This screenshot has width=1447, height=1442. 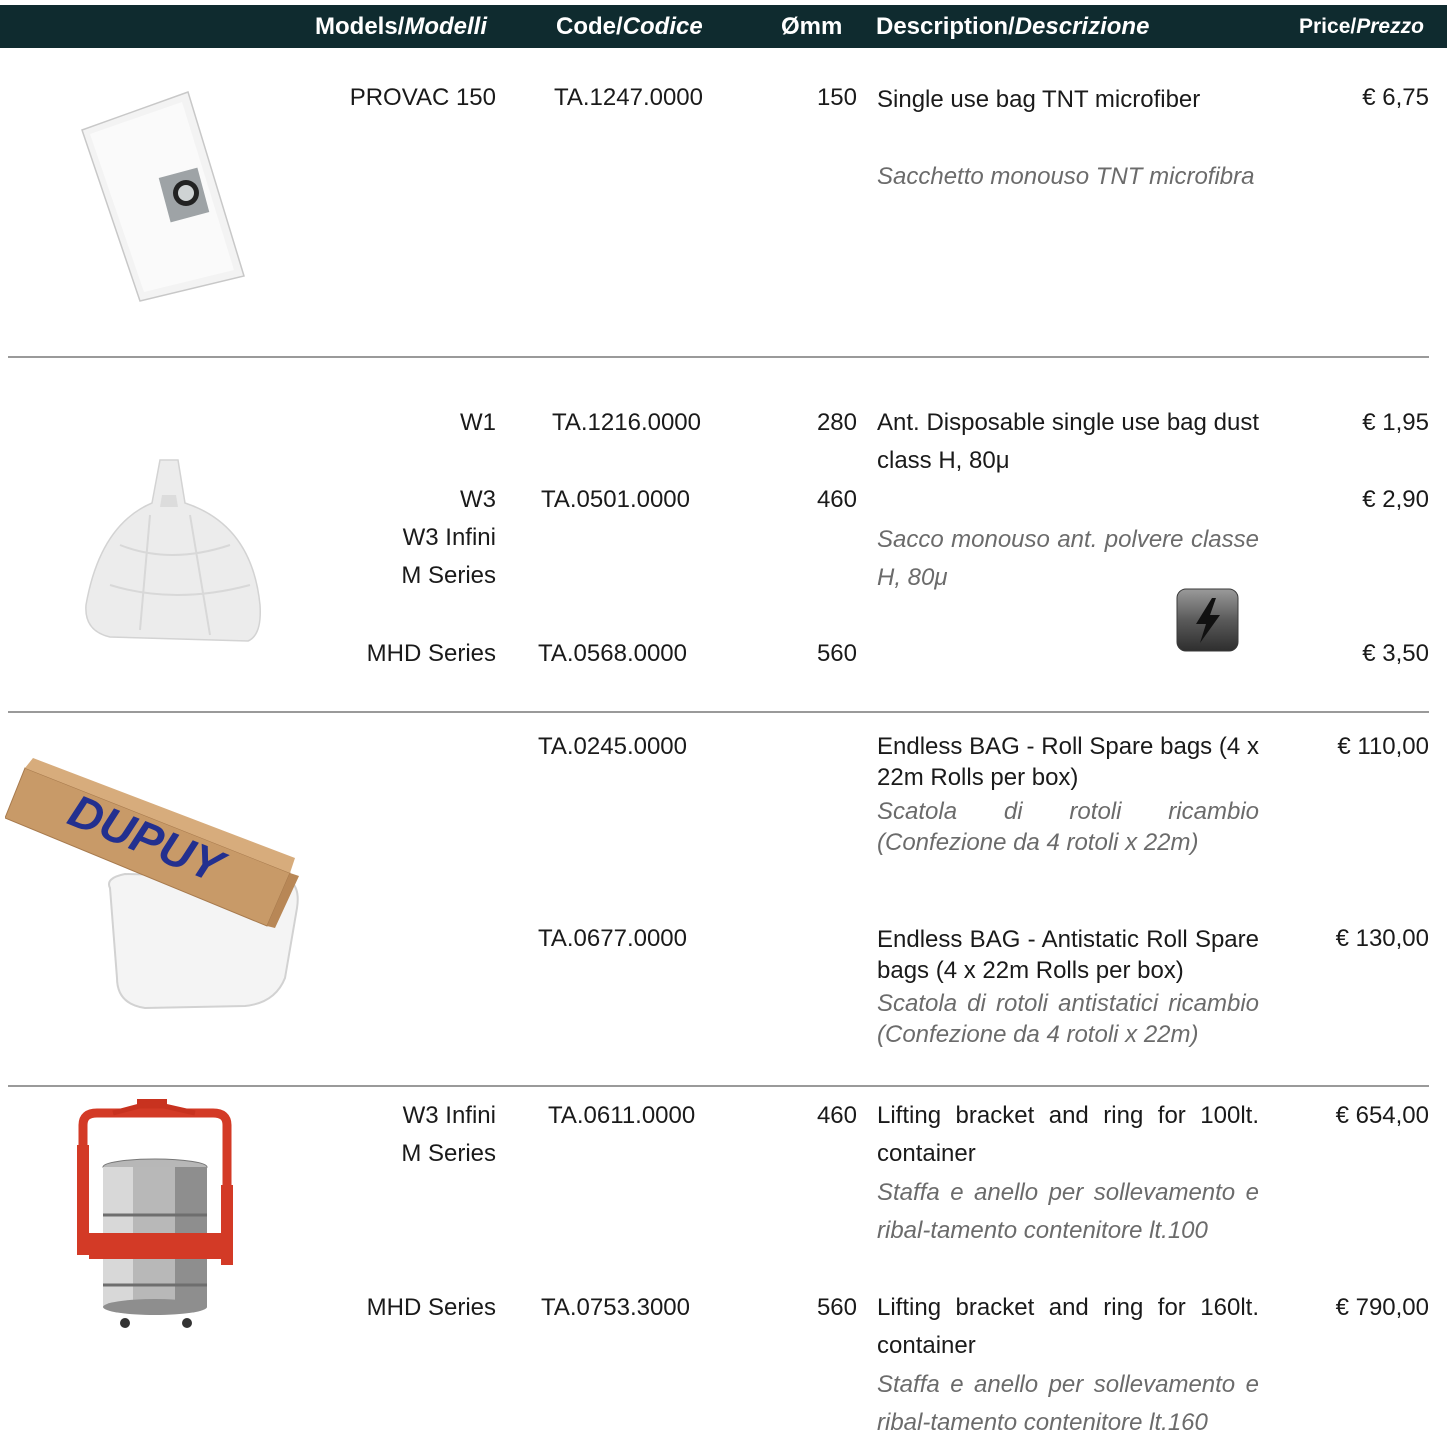 I want to click on description-en: Single use bag TNT microfiber, so click(x=1039, y=99).